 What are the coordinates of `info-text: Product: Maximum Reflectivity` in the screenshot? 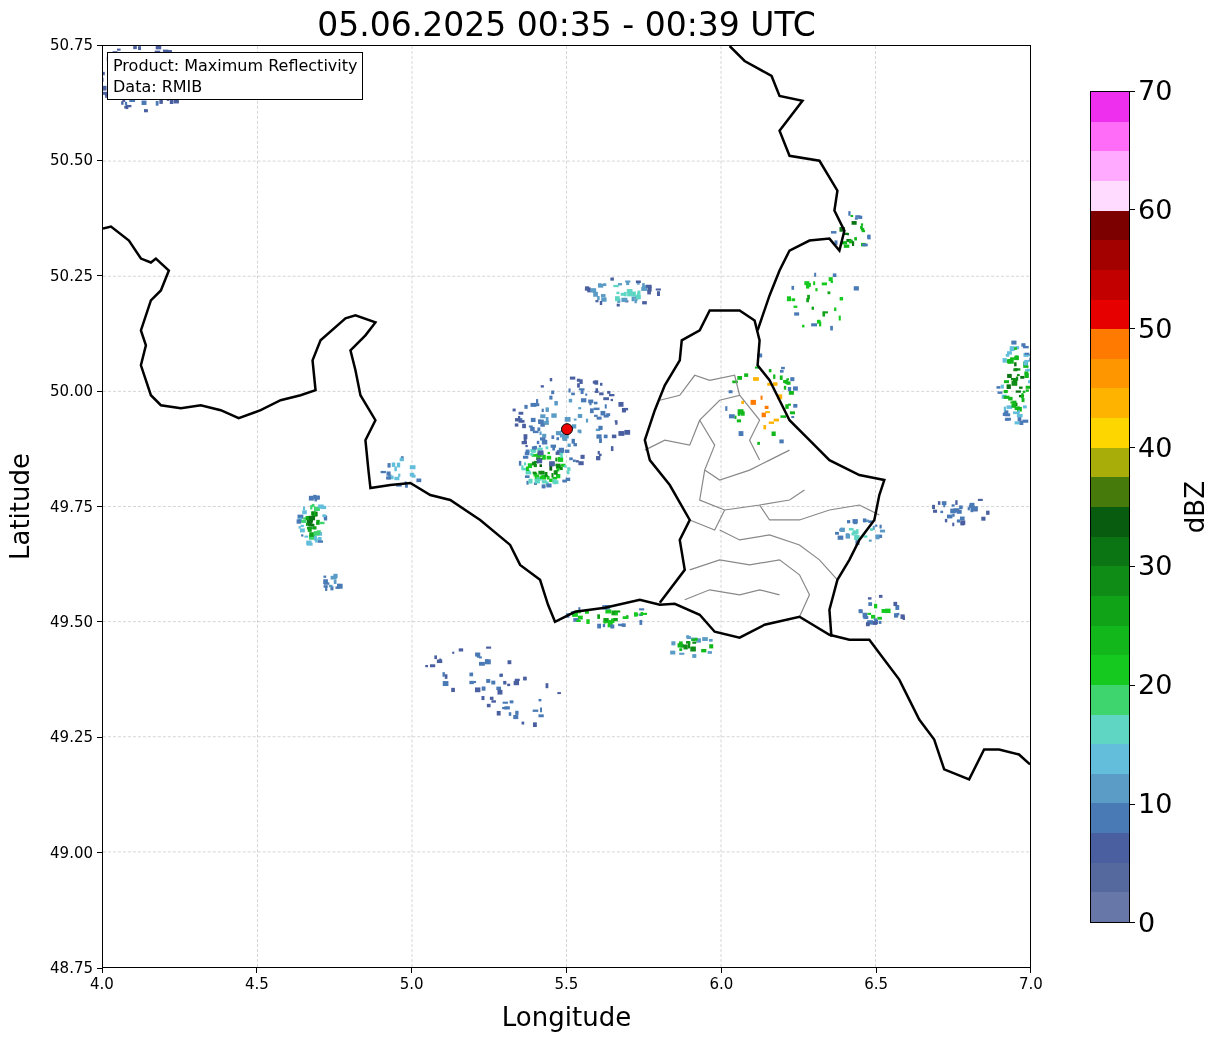 It's located at (235, 65).